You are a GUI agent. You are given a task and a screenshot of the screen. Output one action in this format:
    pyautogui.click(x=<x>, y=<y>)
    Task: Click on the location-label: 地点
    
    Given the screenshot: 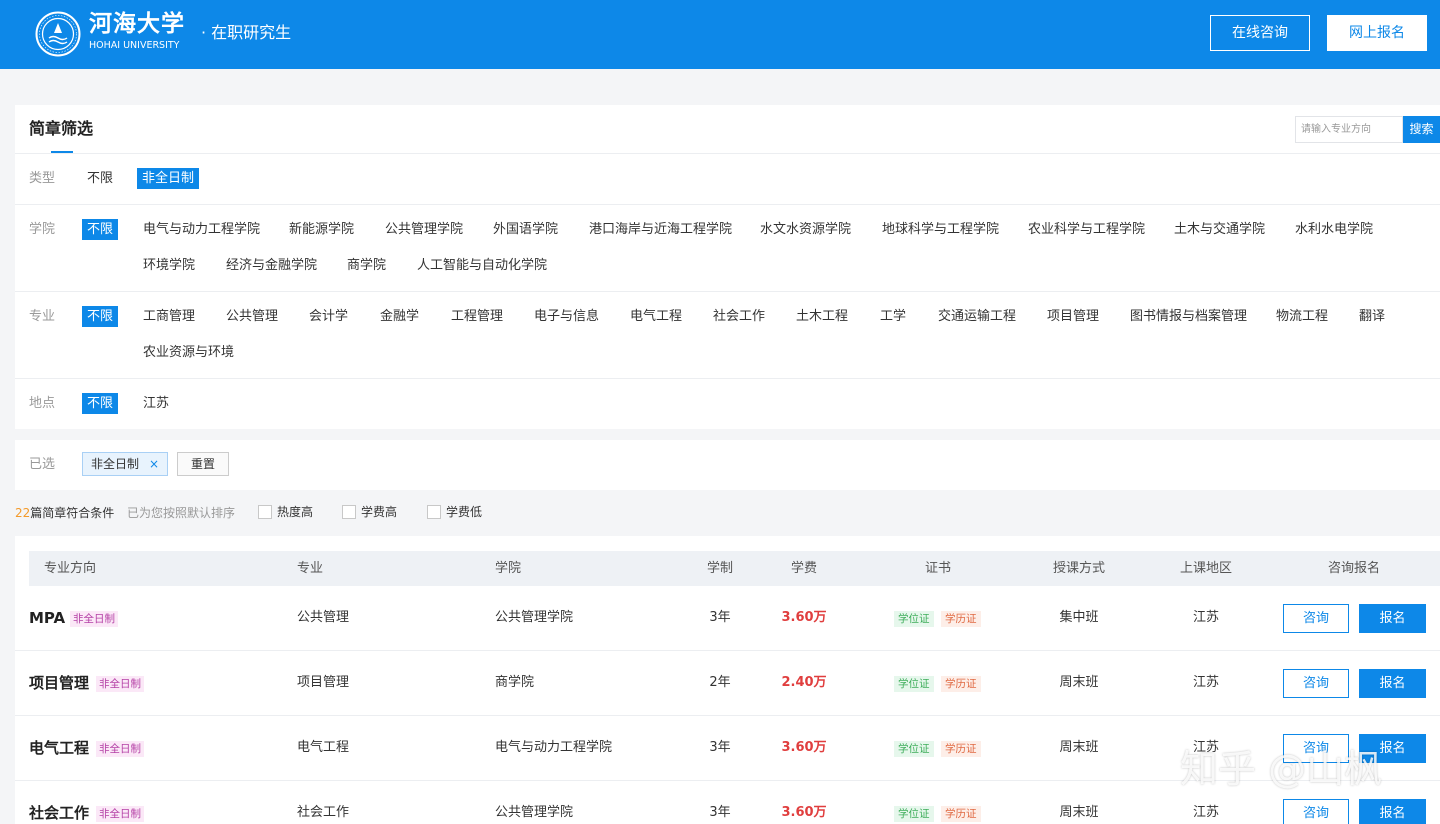 What is the action you would take?
    pyautogui.click(x=42, y=403)
    